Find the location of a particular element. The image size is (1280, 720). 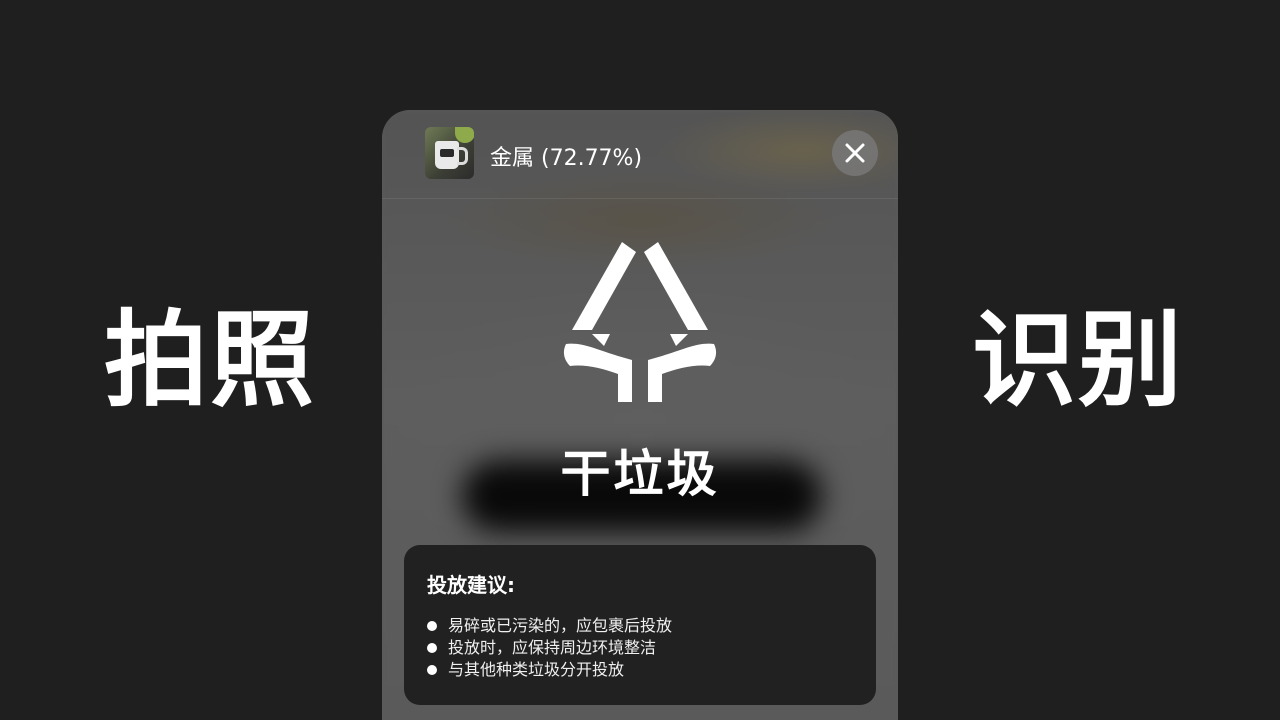

category-title: 干垃圾 is located at coordinates (640, 474).